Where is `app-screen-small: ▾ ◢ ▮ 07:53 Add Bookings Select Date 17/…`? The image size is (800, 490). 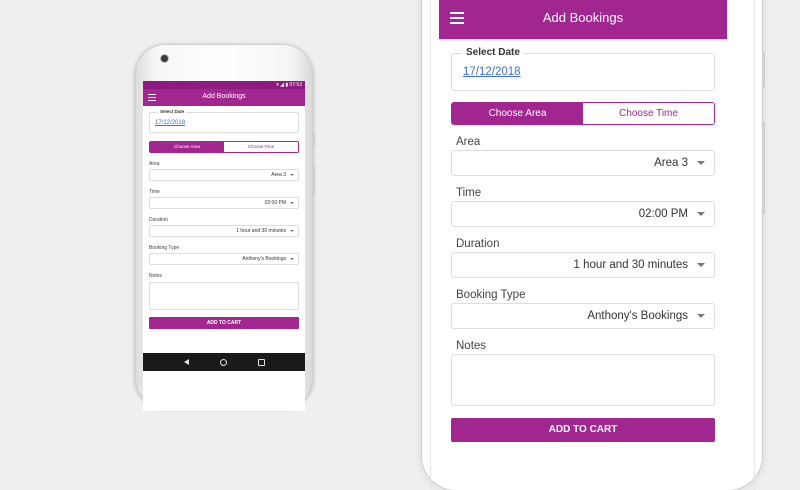 app-screen-small: ▾ ◢ ▮ 07:53 Add Bookings Select Date 17/… is located at coordinates (224, 246).